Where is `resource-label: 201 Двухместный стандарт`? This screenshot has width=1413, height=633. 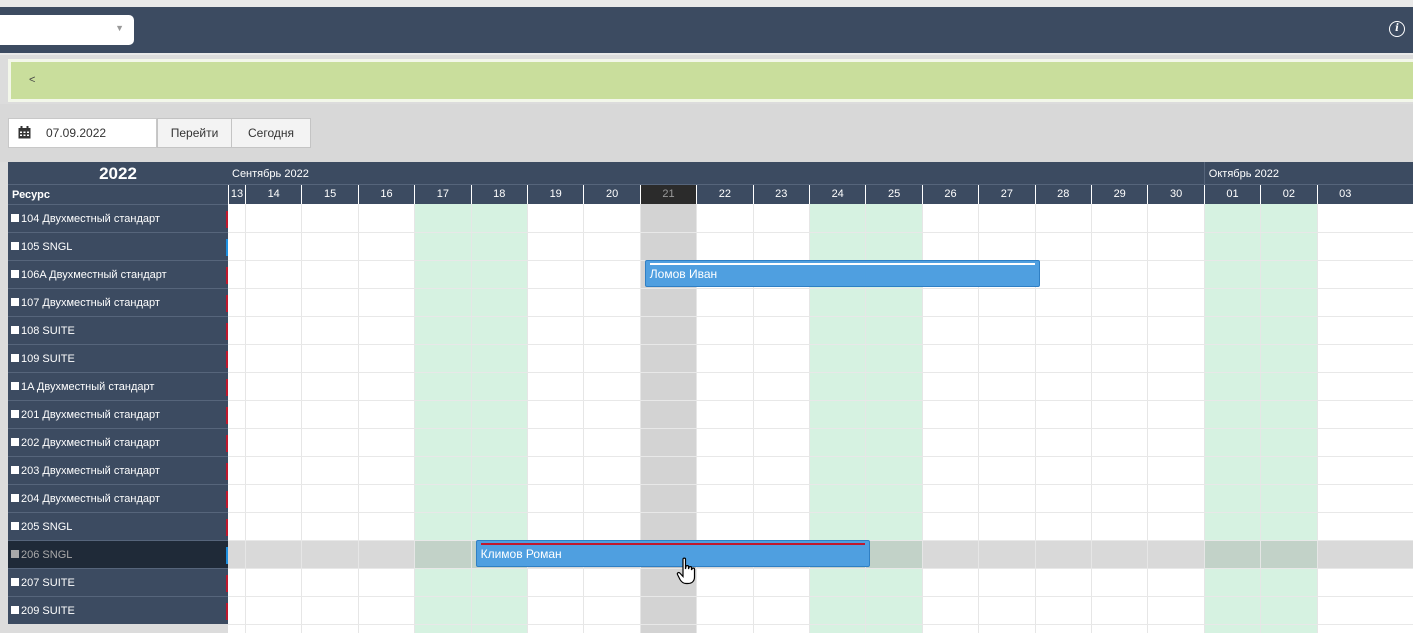
resource-label: 201 Двухместный стандарт is located at coordinates (90, 415).